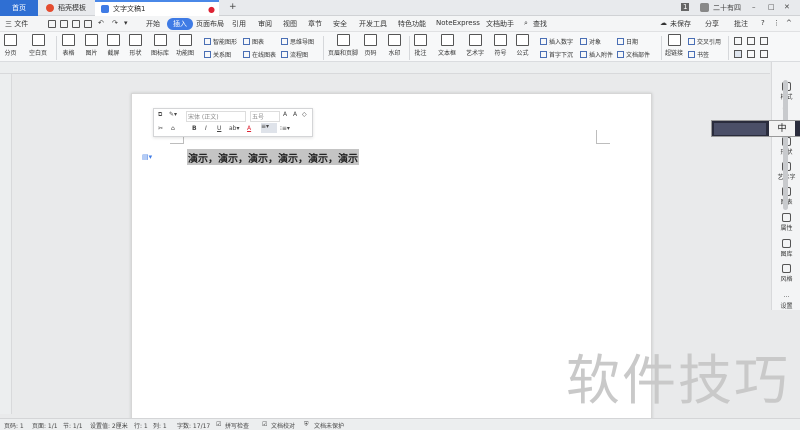 The image size is (800, 430). I want to click on gallery-pane-button: 图库, so click(786, 248).